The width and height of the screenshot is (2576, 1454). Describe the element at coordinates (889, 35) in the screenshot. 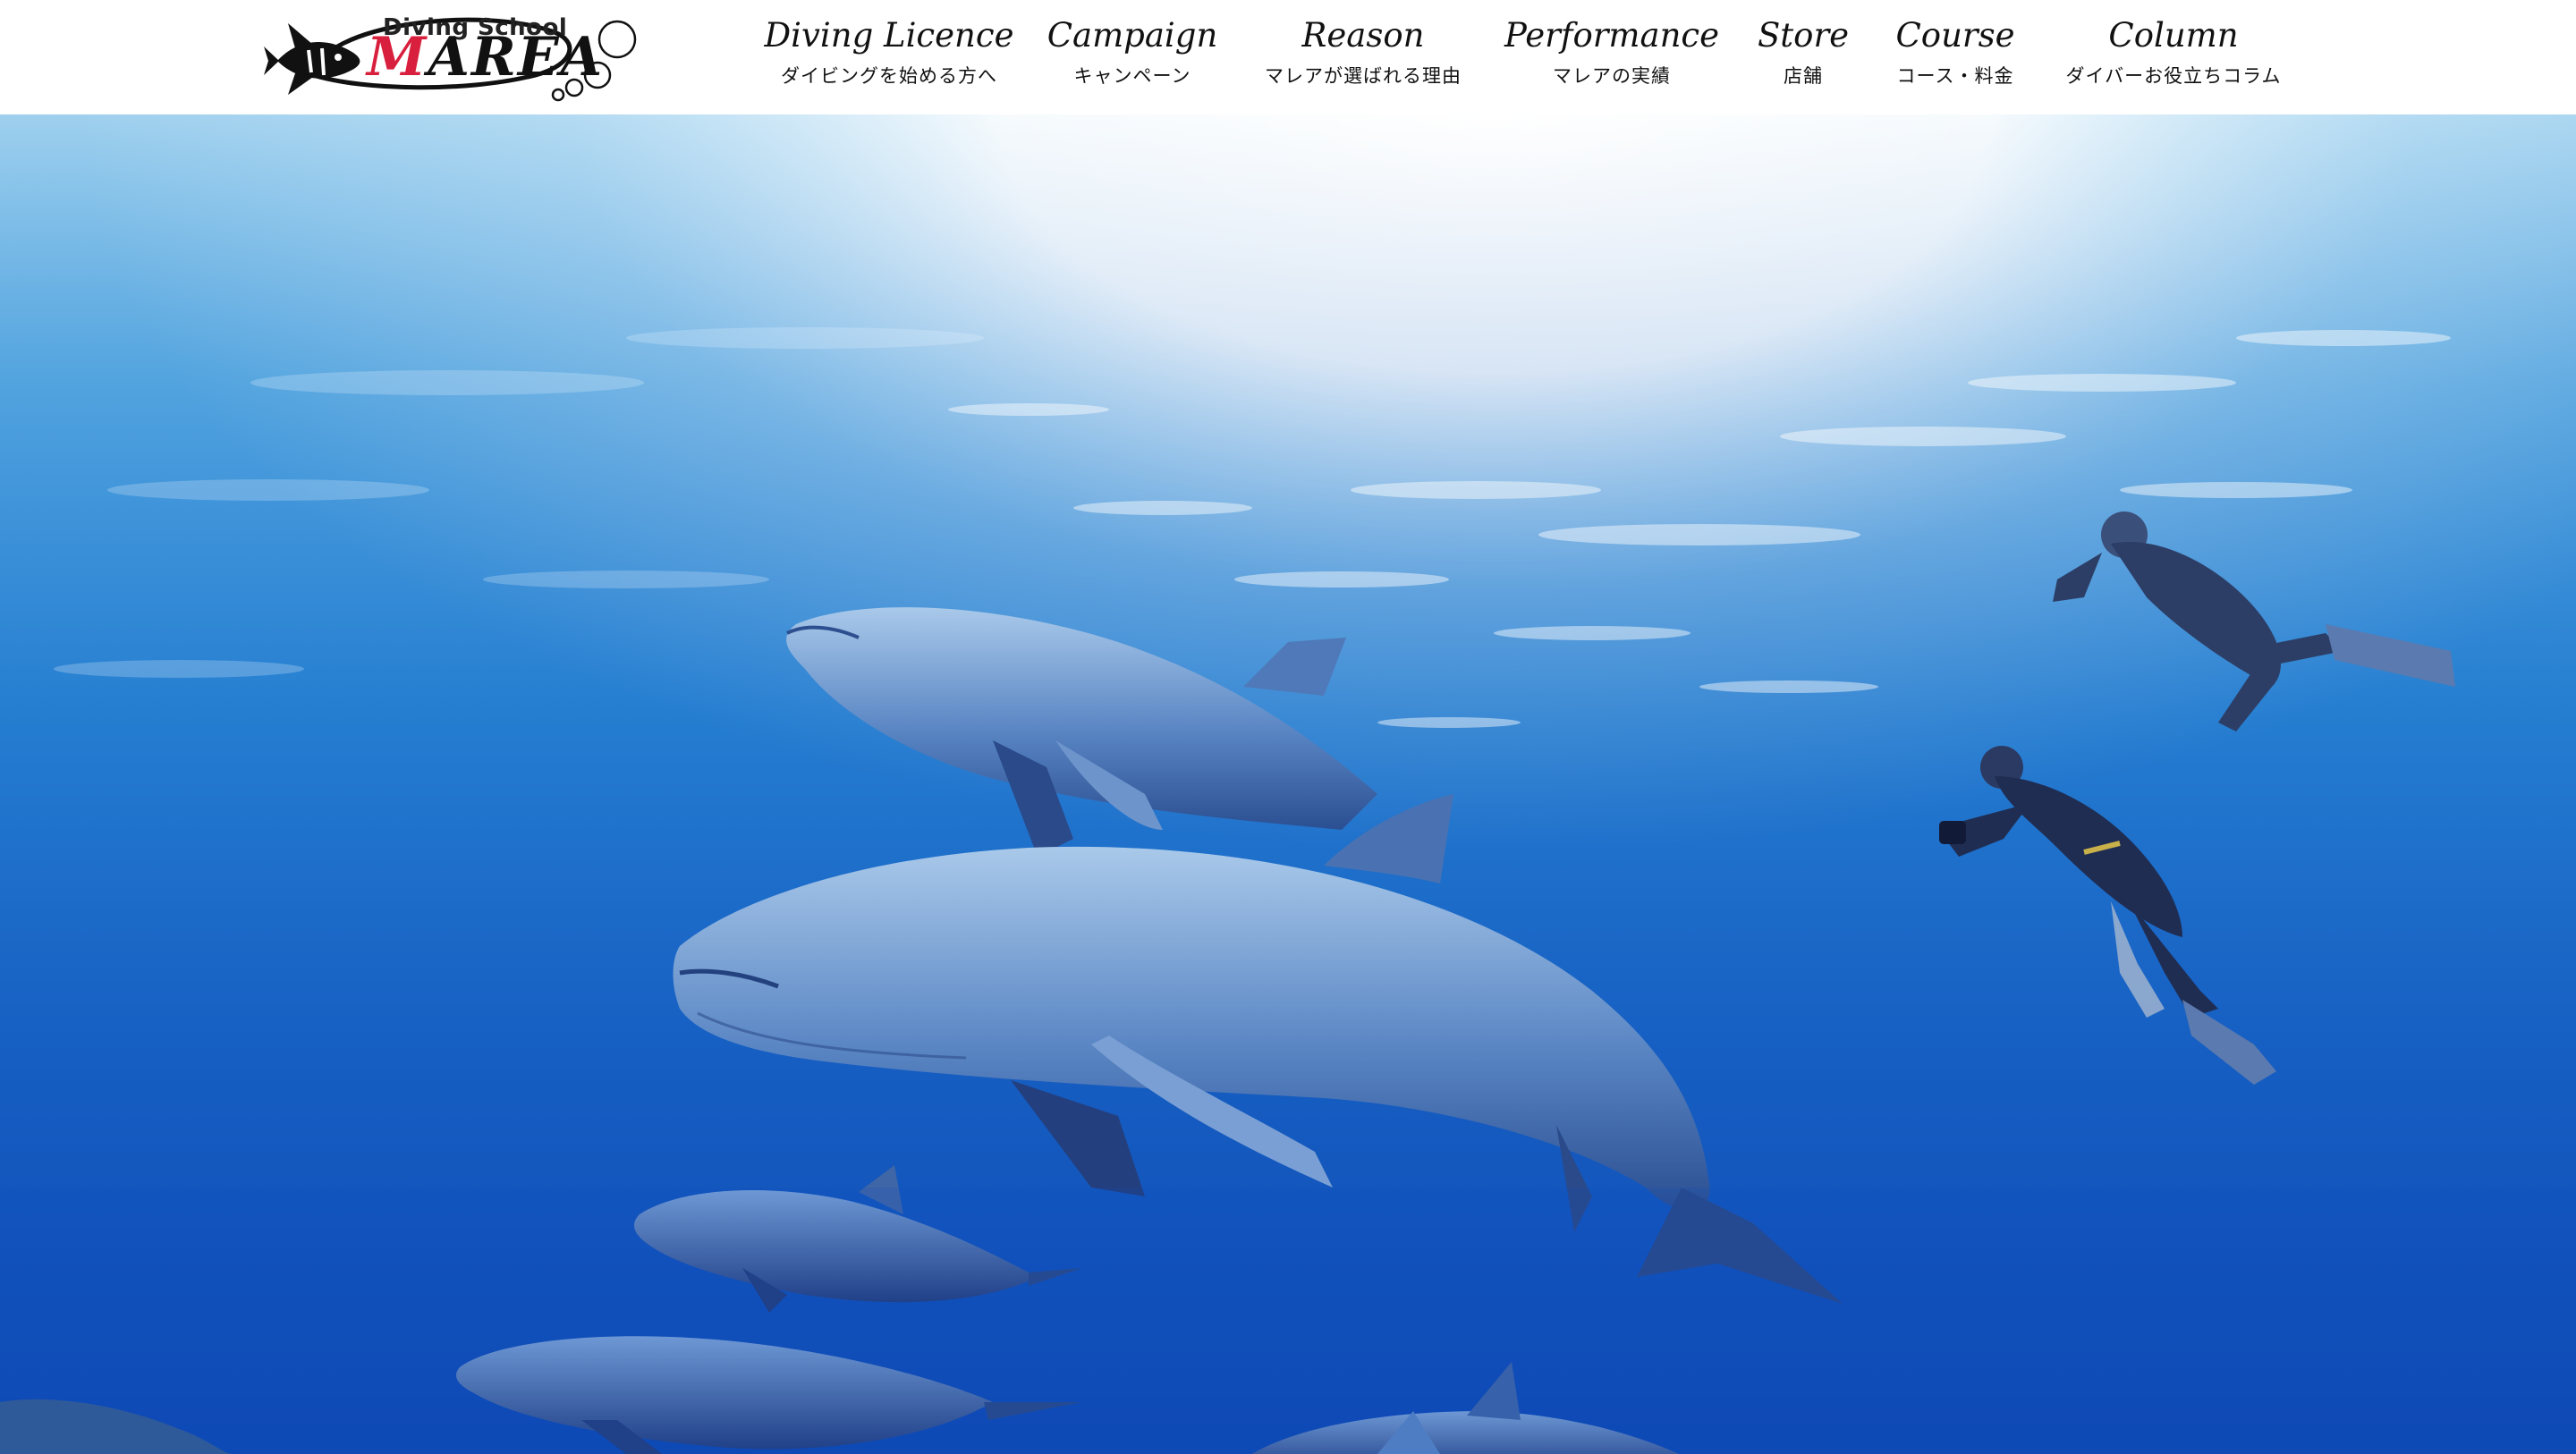

I see `nav-item-en: Diving Licence` at that location.